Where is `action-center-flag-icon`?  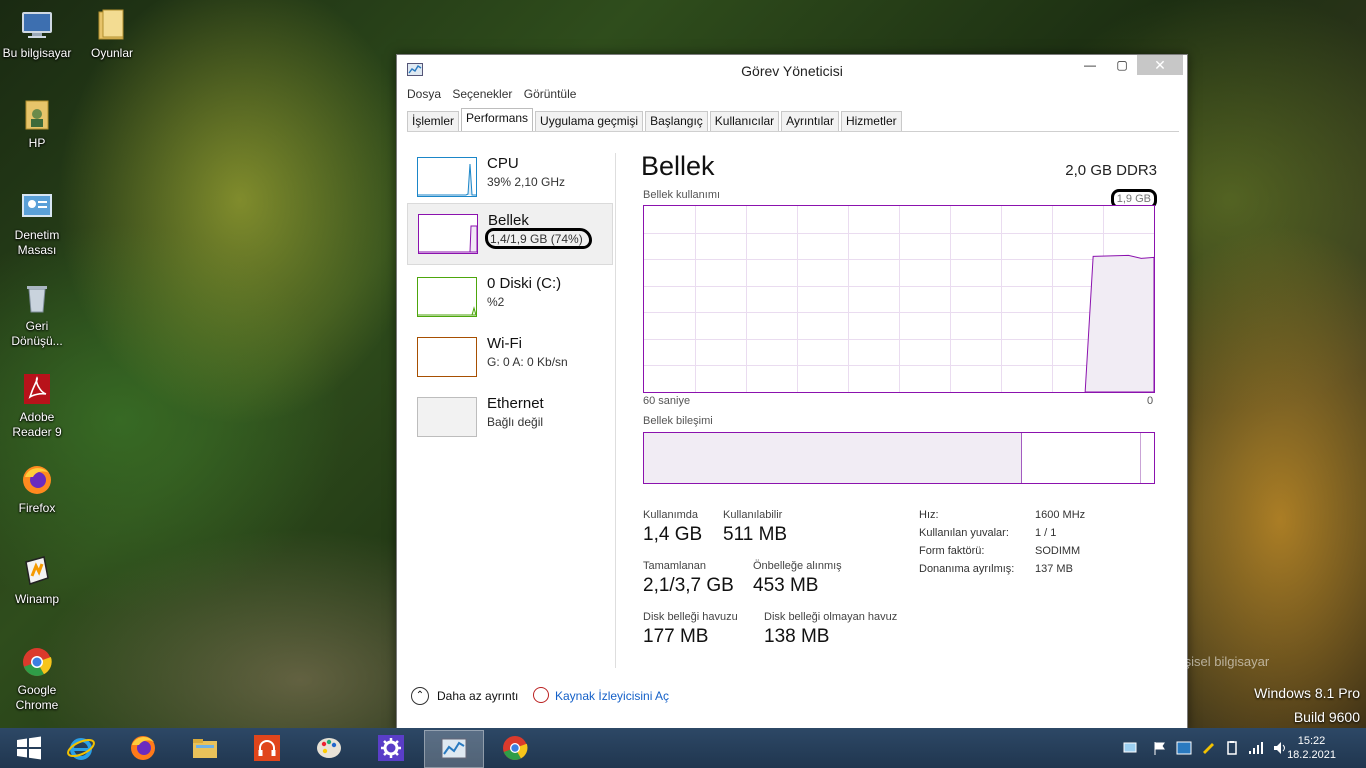 action-center-flag-icon is located at coordinates (1160, 748).